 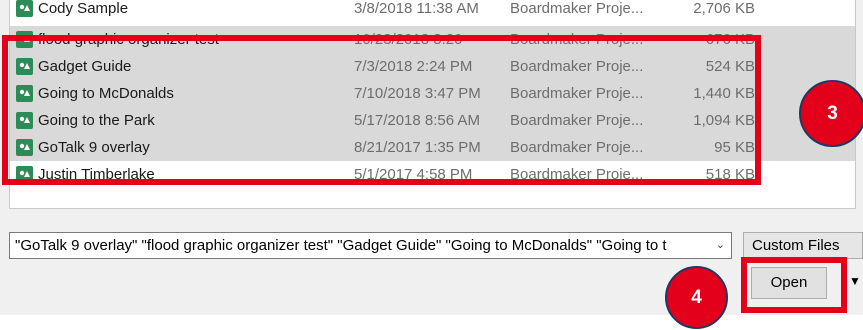 I want to click on open-dropdown-arrow-icon: ▼, so click(x=855, y=281).